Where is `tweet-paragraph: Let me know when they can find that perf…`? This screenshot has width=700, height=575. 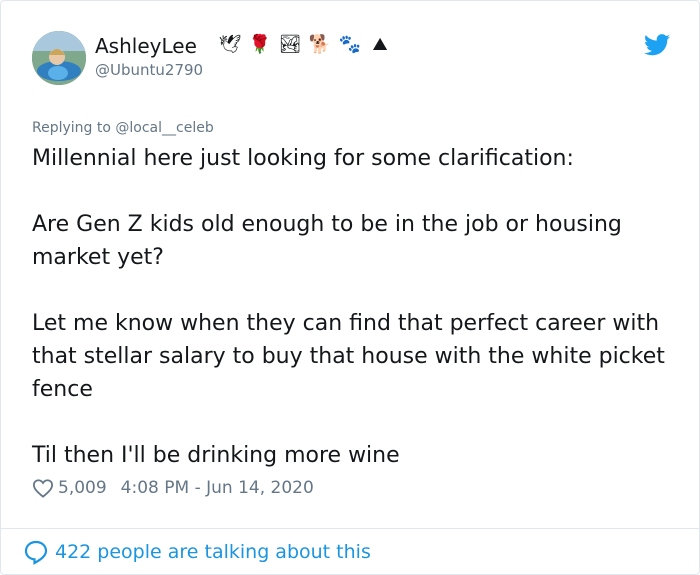
tweet-paragraph: Let me know when they can find that perf… is located at coordinates (348, 356).